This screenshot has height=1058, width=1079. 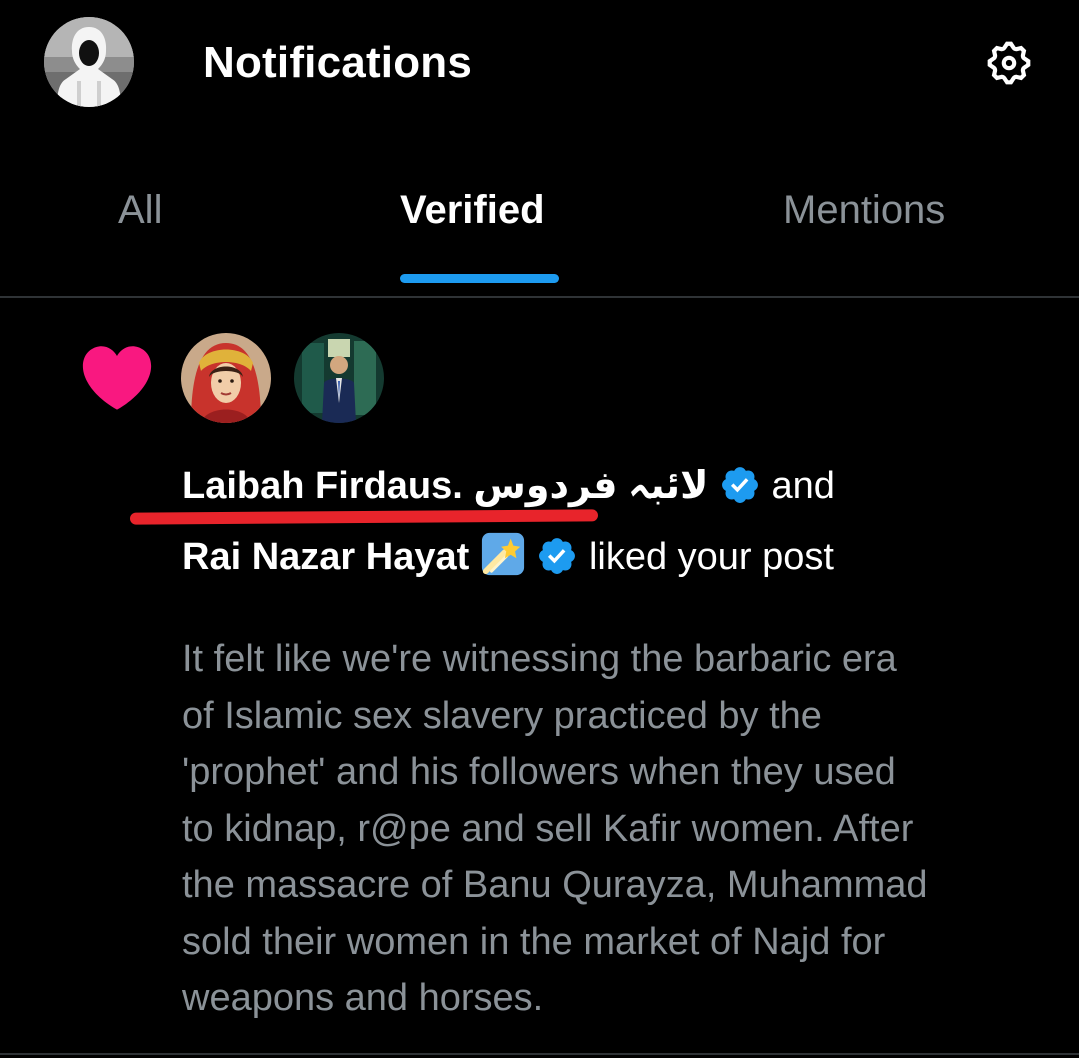 I want to click on liker-line-2: Rai Nazar Hayat liked your post, so click(x=508, y=559).